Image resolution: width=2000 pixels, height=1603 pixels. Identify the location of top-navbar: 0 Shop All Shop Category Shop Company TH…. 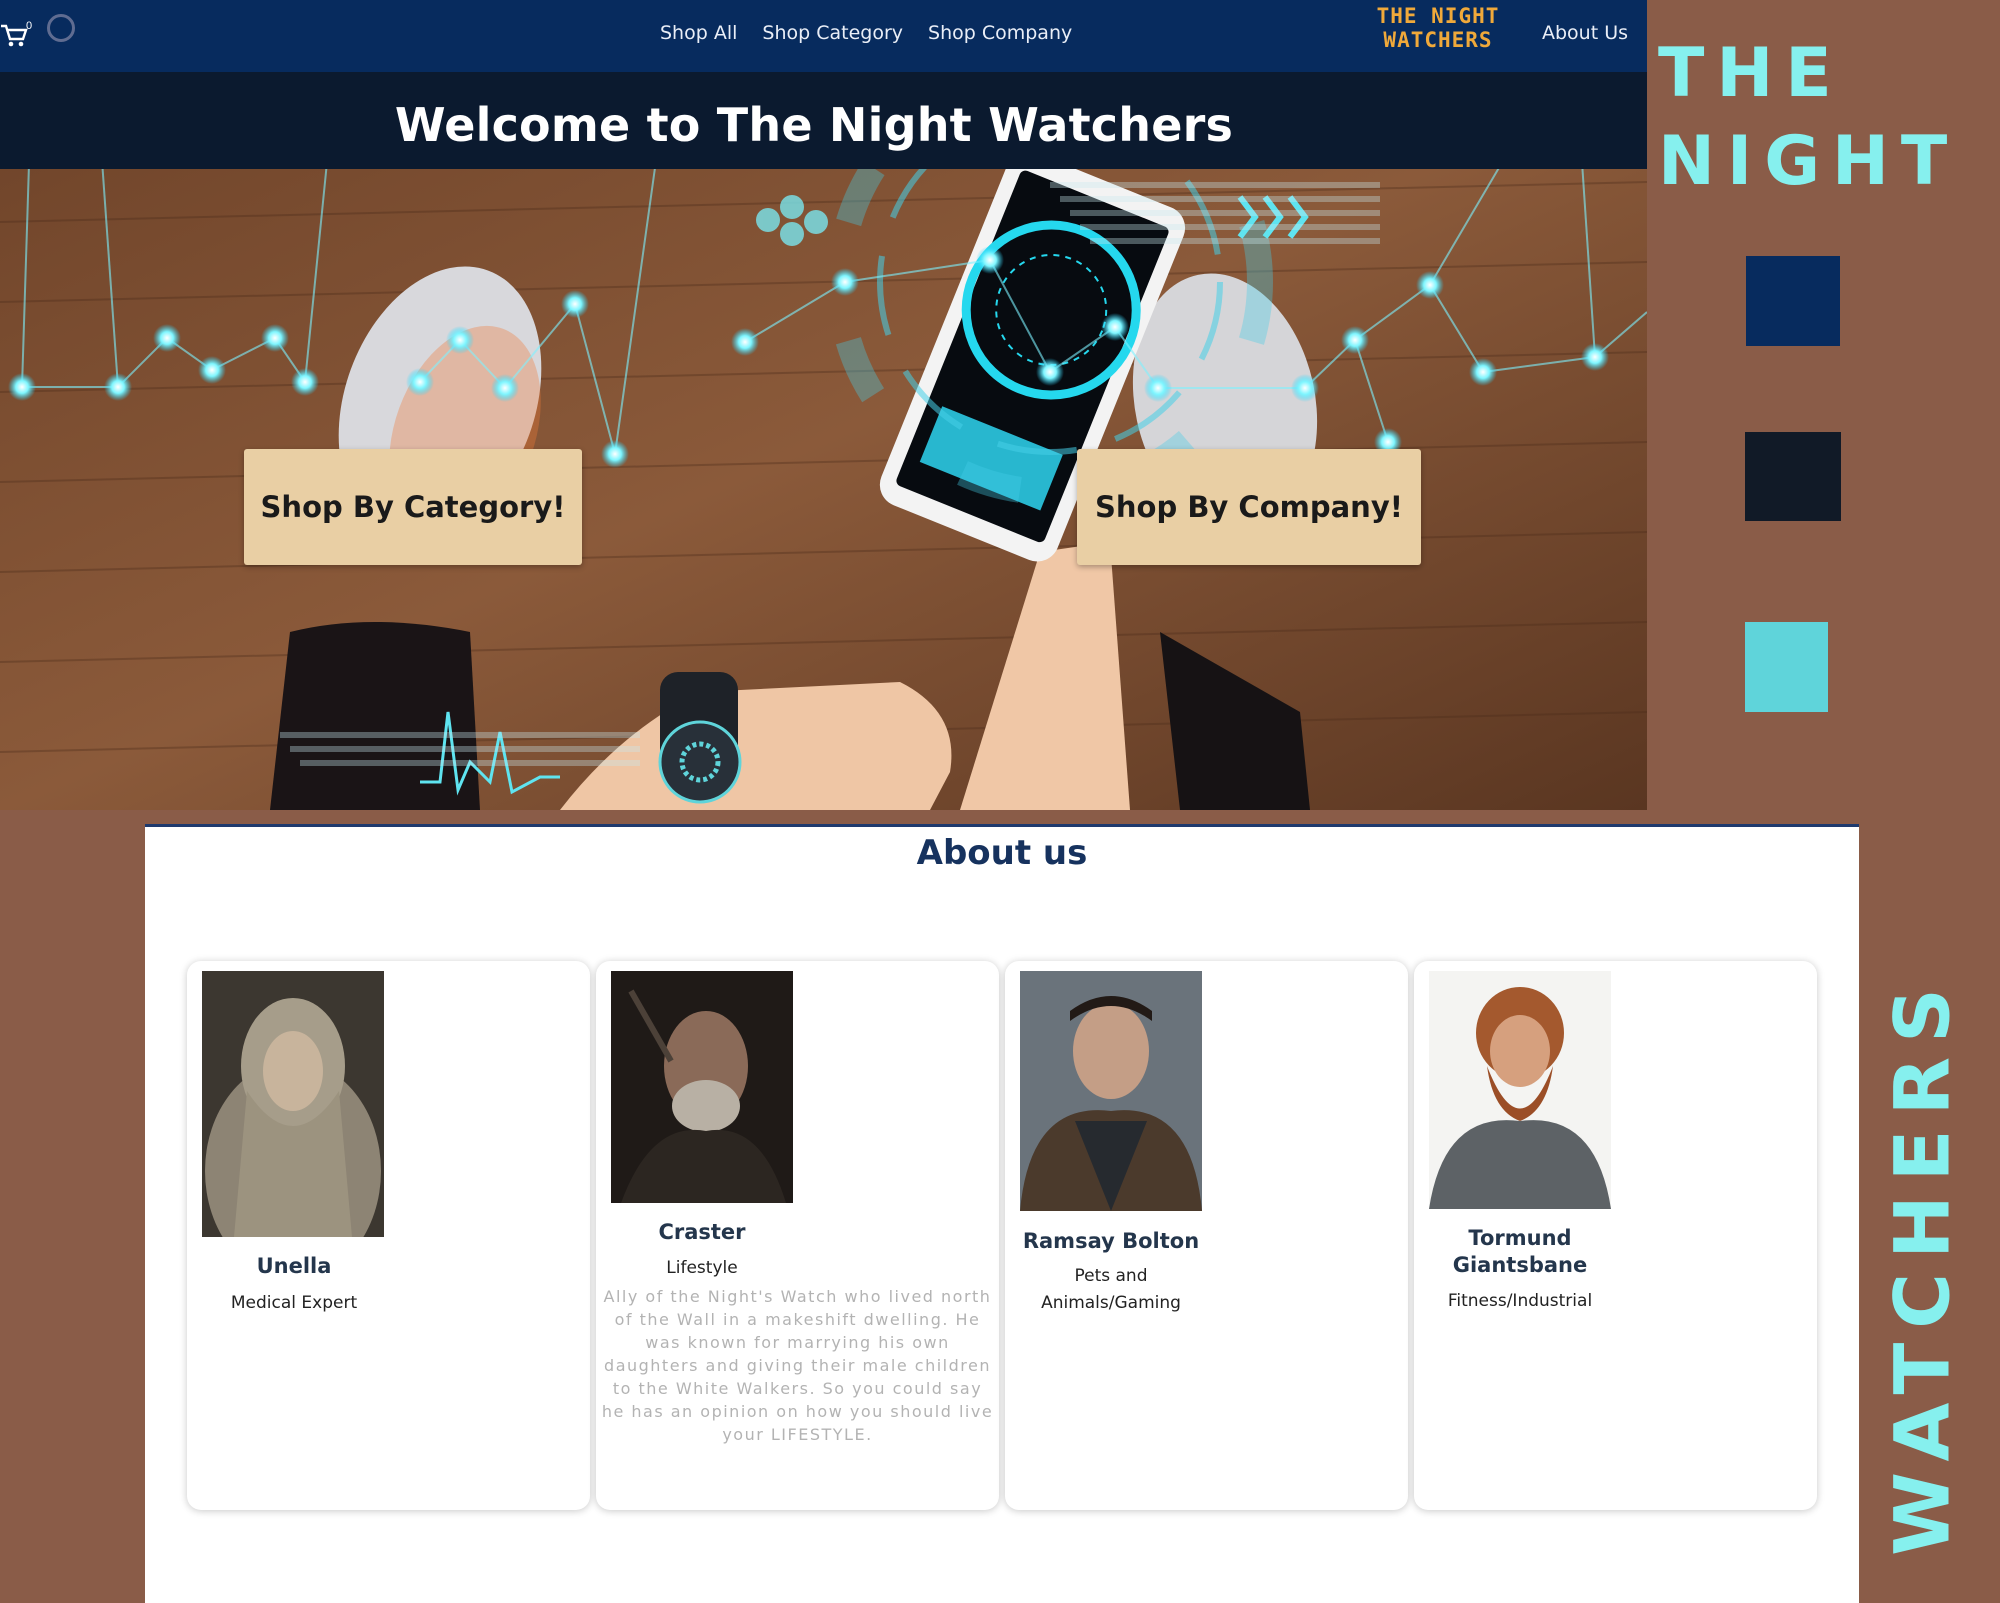
(823, 36).